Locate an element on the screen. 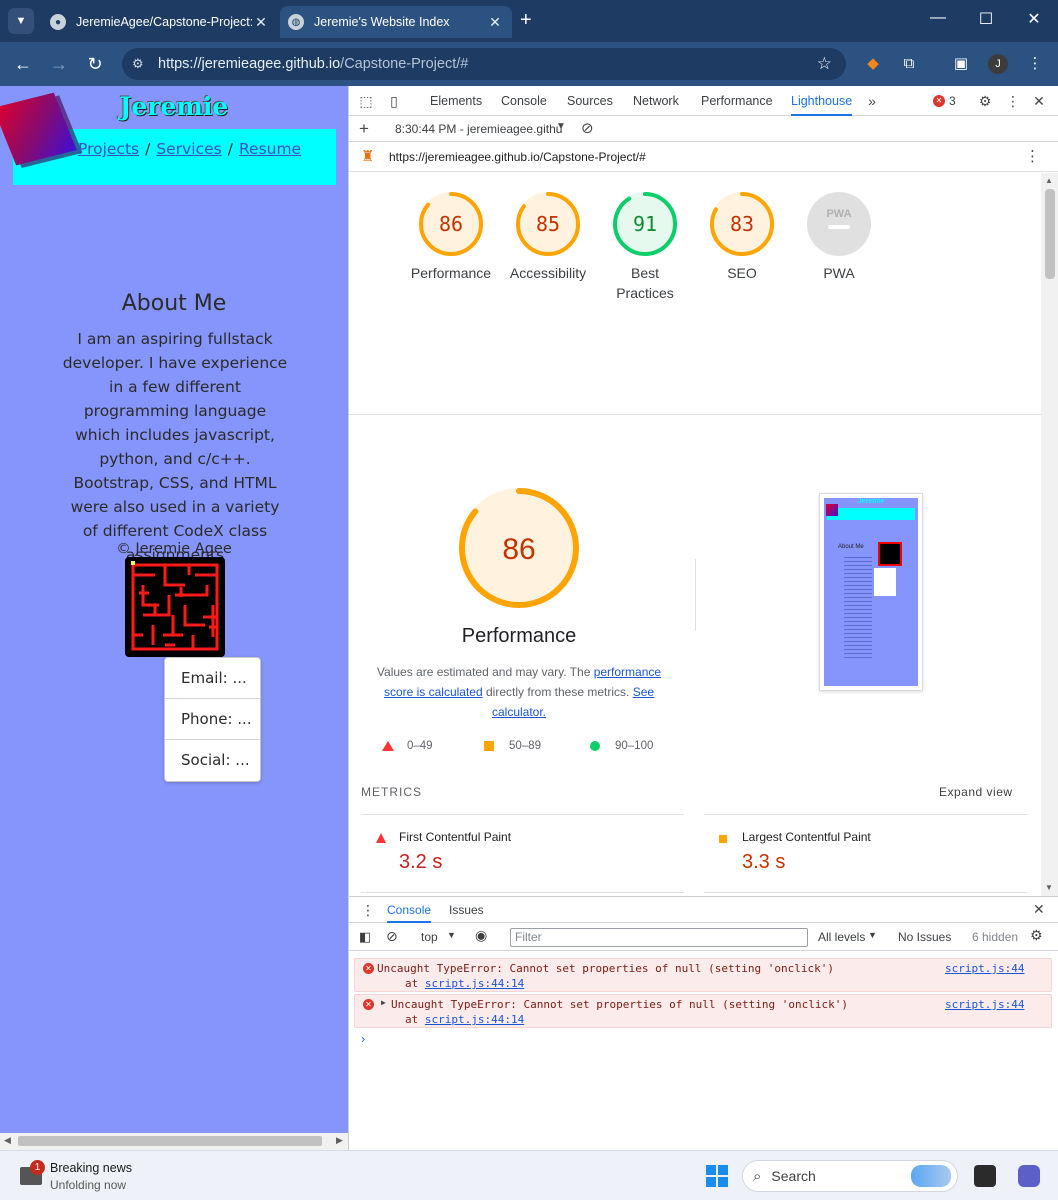 This screenshot has width=1058, height=1200. lighthouse-logo-icon: ♜ is located at coordinates (368, 156).